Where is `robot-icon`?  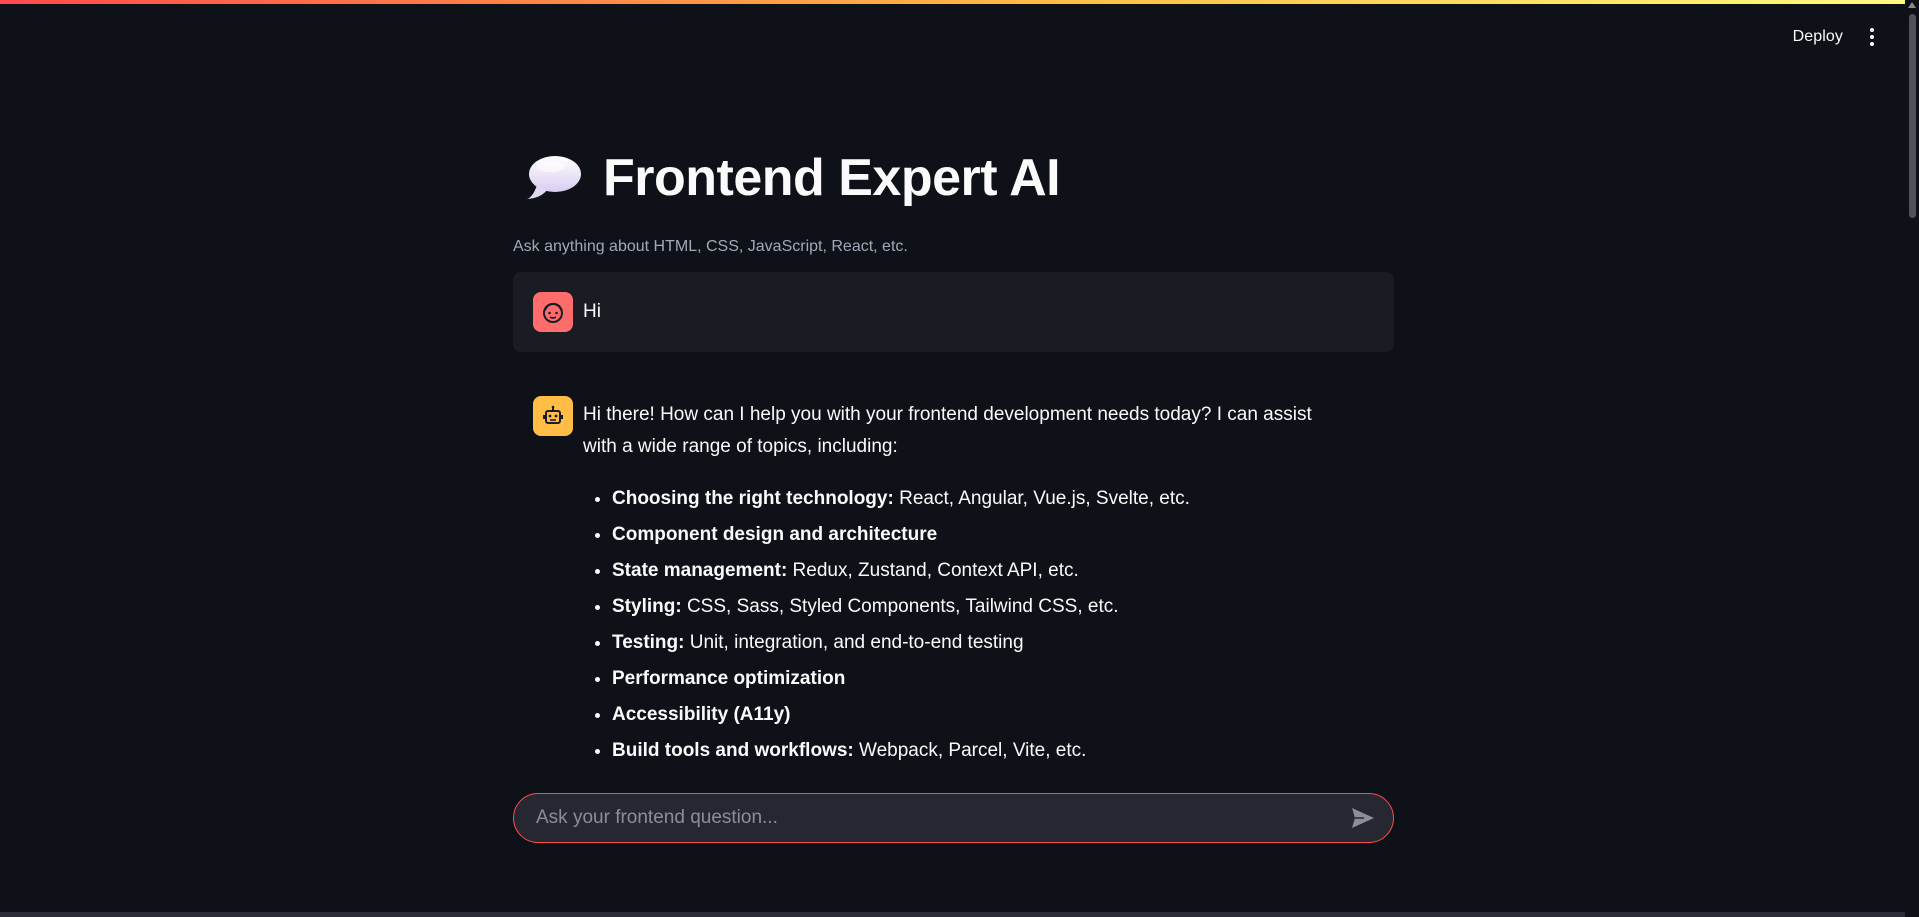 robot-icon is located at coordinates (553, 416).